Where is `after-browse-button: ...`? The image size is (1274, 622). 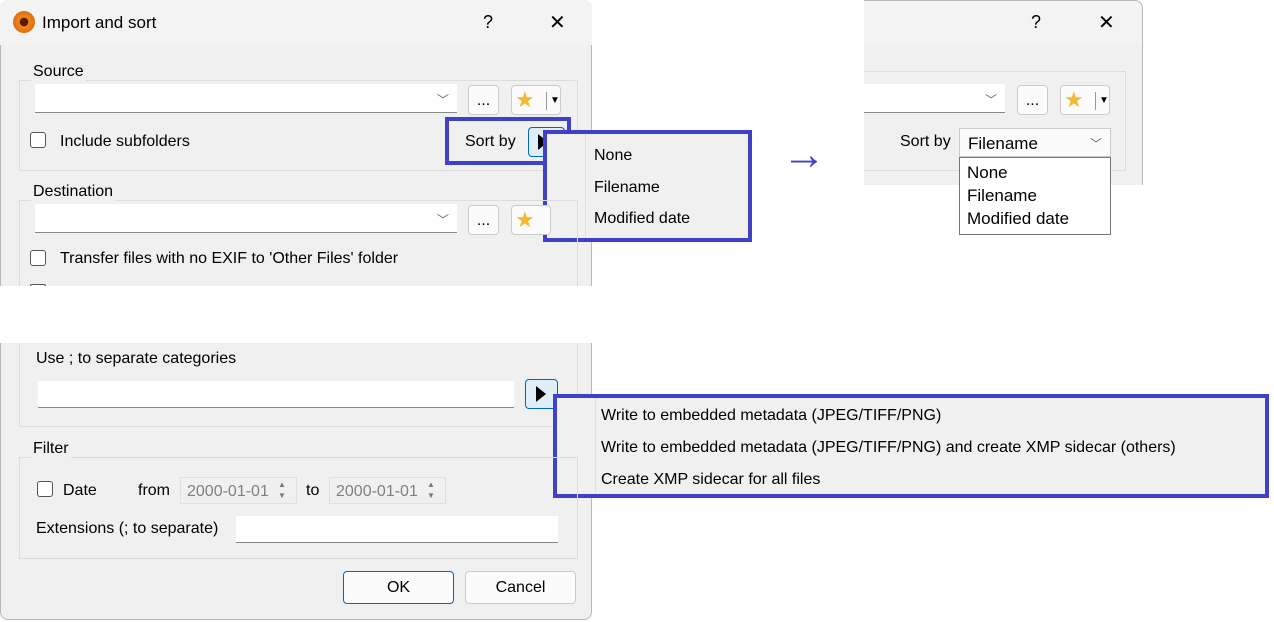 after-browse-button: ... is located at coordinates (1032, 100).